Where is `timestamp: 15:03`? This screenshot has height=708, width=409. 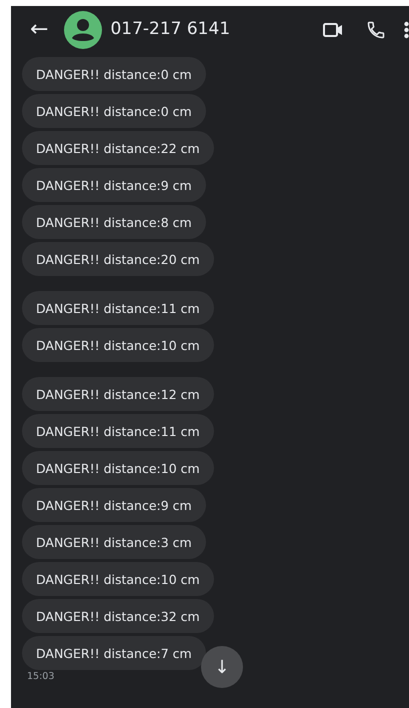
timestamp: 15:03 is located at coordinates (41, 677).